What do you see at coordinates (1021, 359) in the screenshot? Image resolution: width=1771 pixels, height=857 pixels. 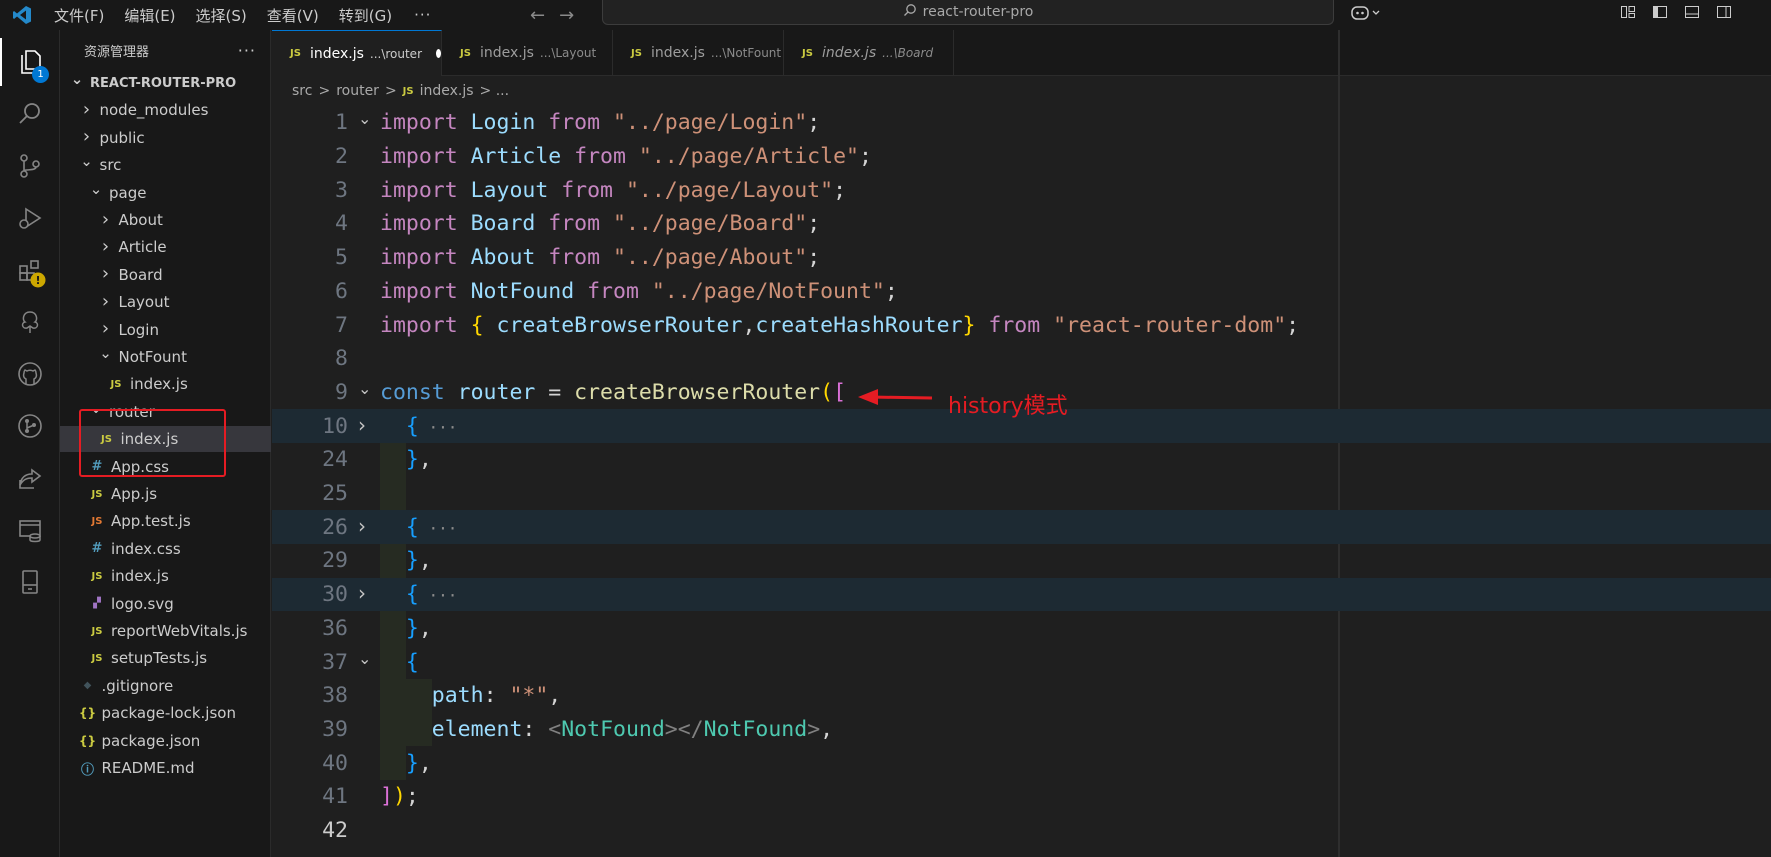 I see `code-line: 8` at bounding box center [1021, 359].